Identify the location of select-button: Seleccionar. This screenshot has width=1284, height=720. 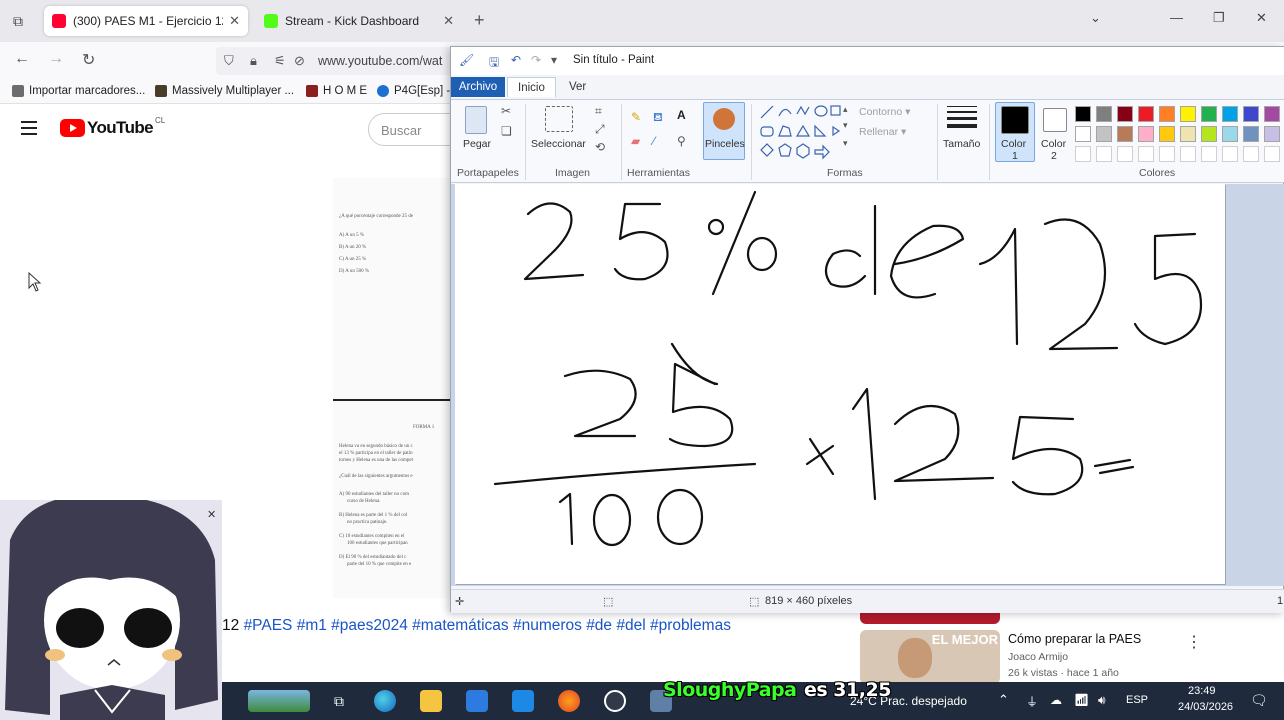
(558, 144).